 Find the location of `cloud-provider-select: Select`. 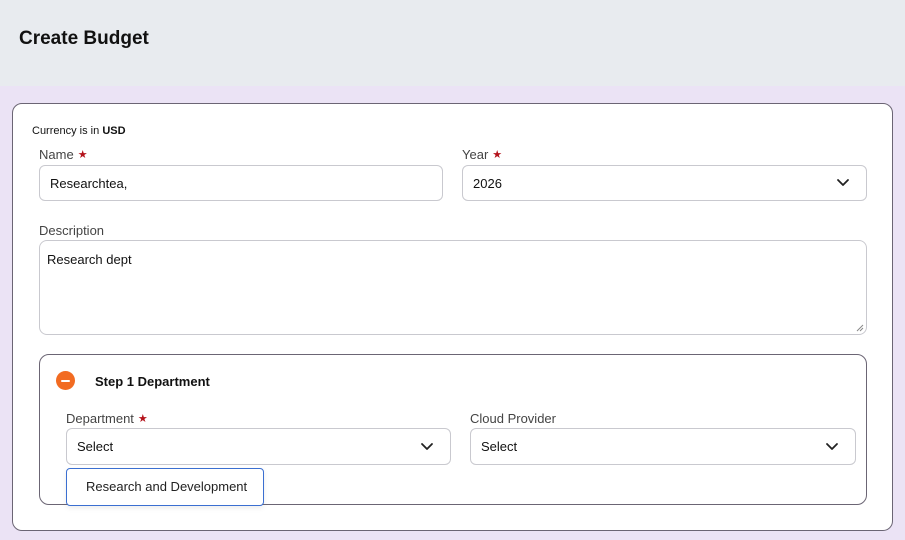

cloud-provider-select: Select is located at coordinates (663, 446).